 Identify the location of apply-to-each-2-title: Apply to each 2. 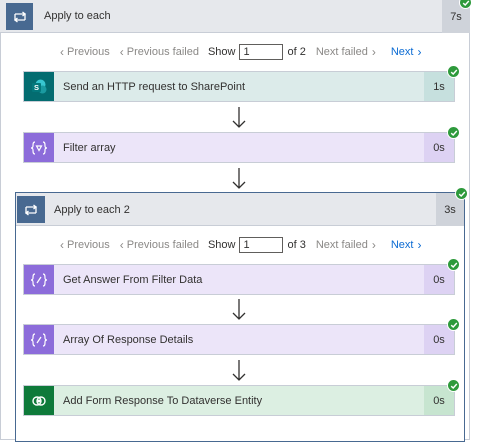
(92, 210).